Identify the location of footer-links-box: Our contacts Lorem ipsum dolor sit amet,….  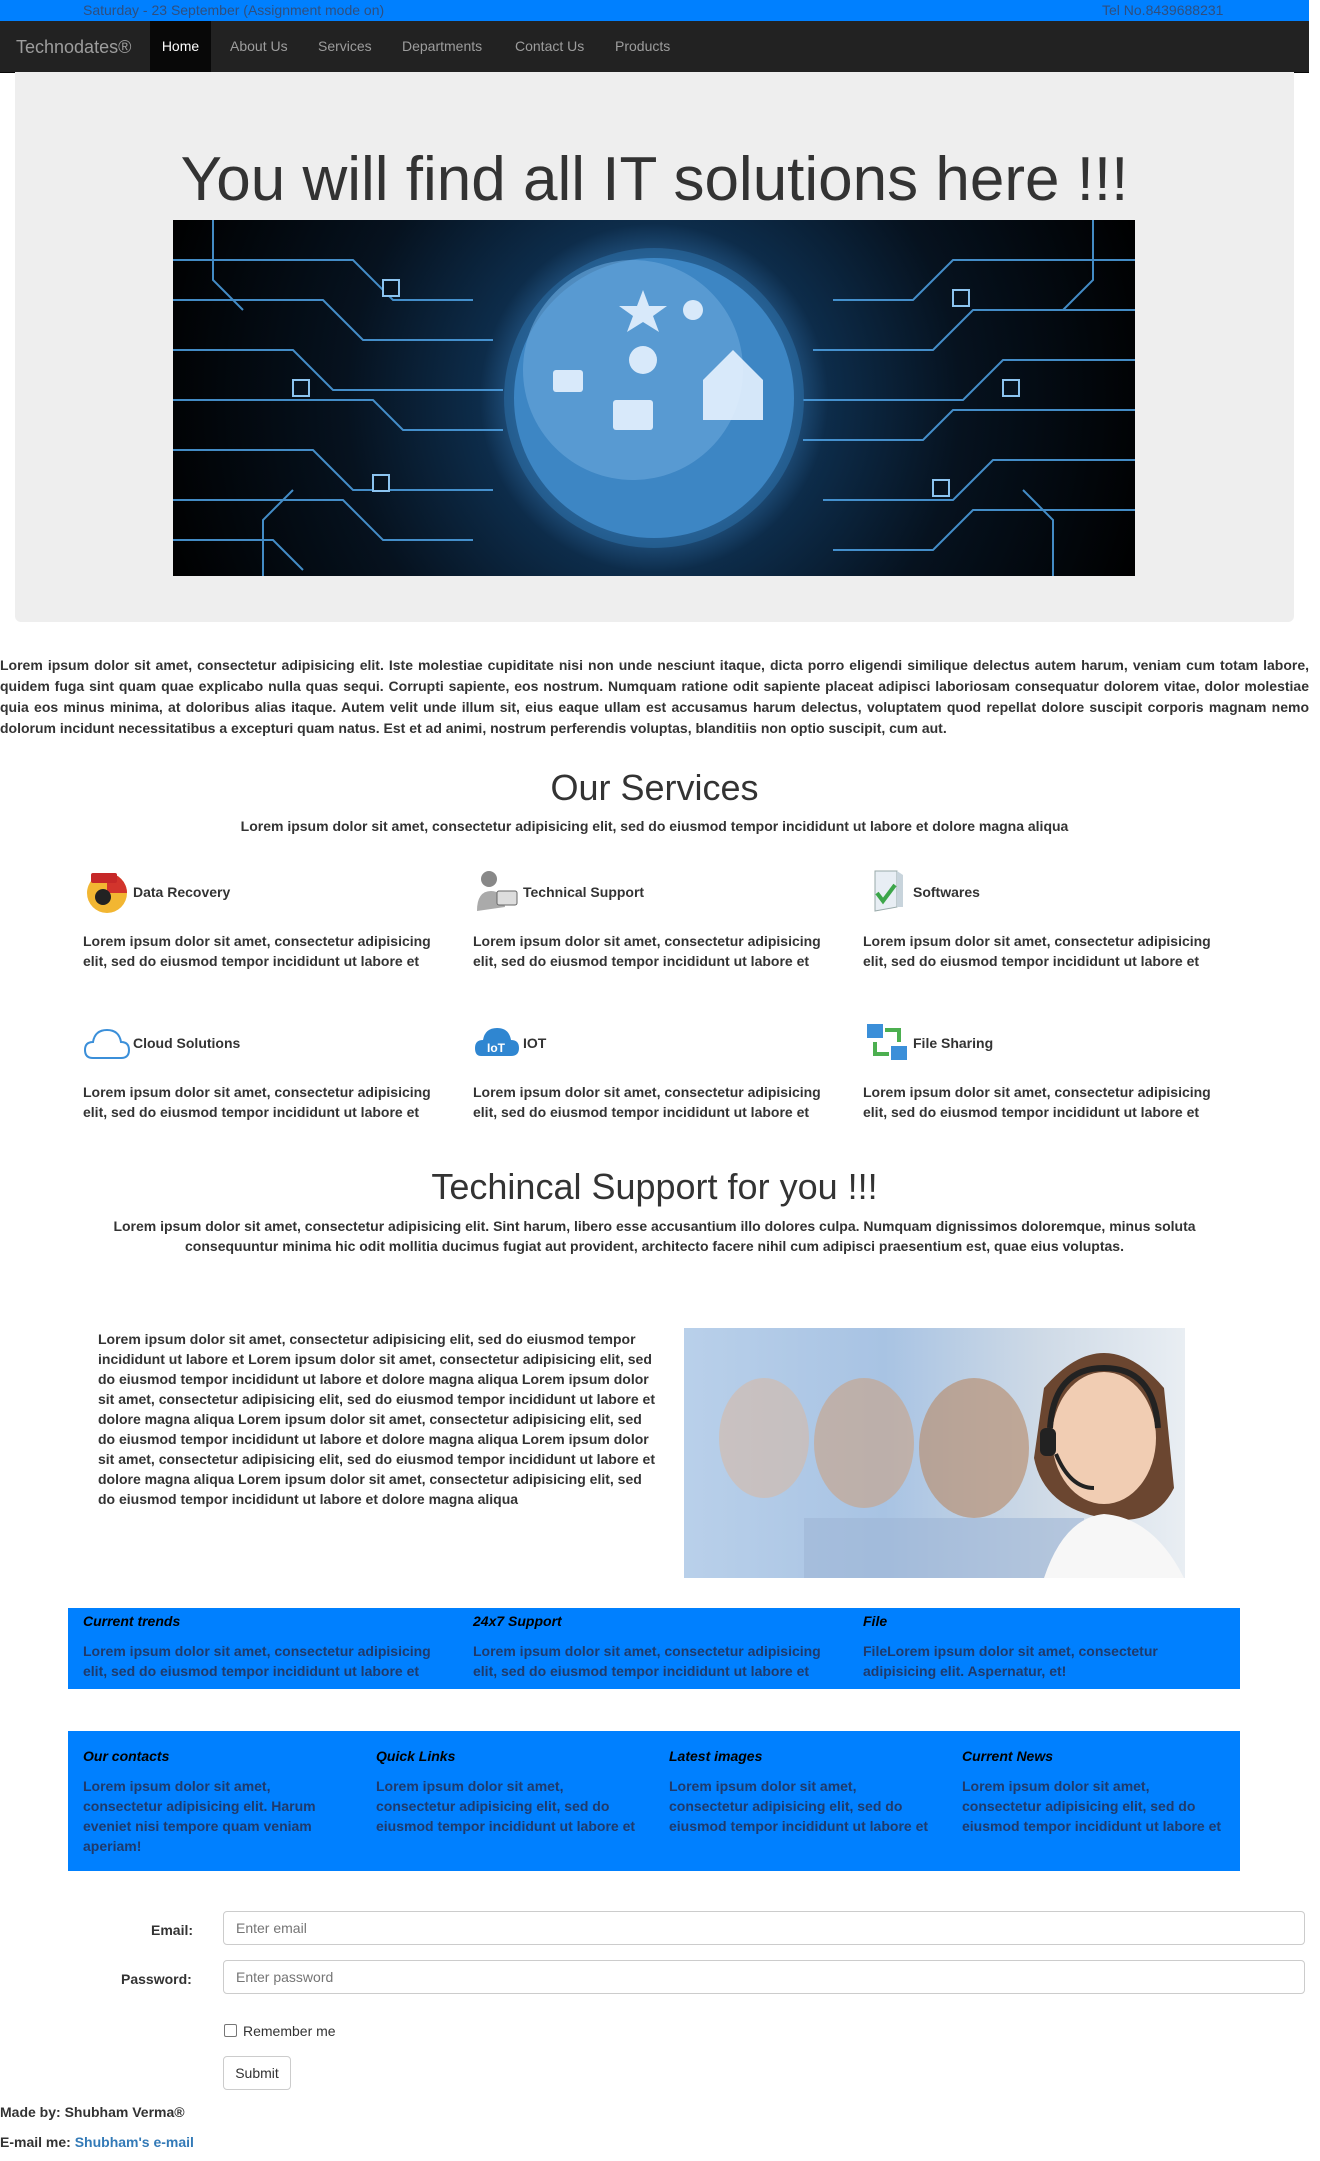
(654, 1801).